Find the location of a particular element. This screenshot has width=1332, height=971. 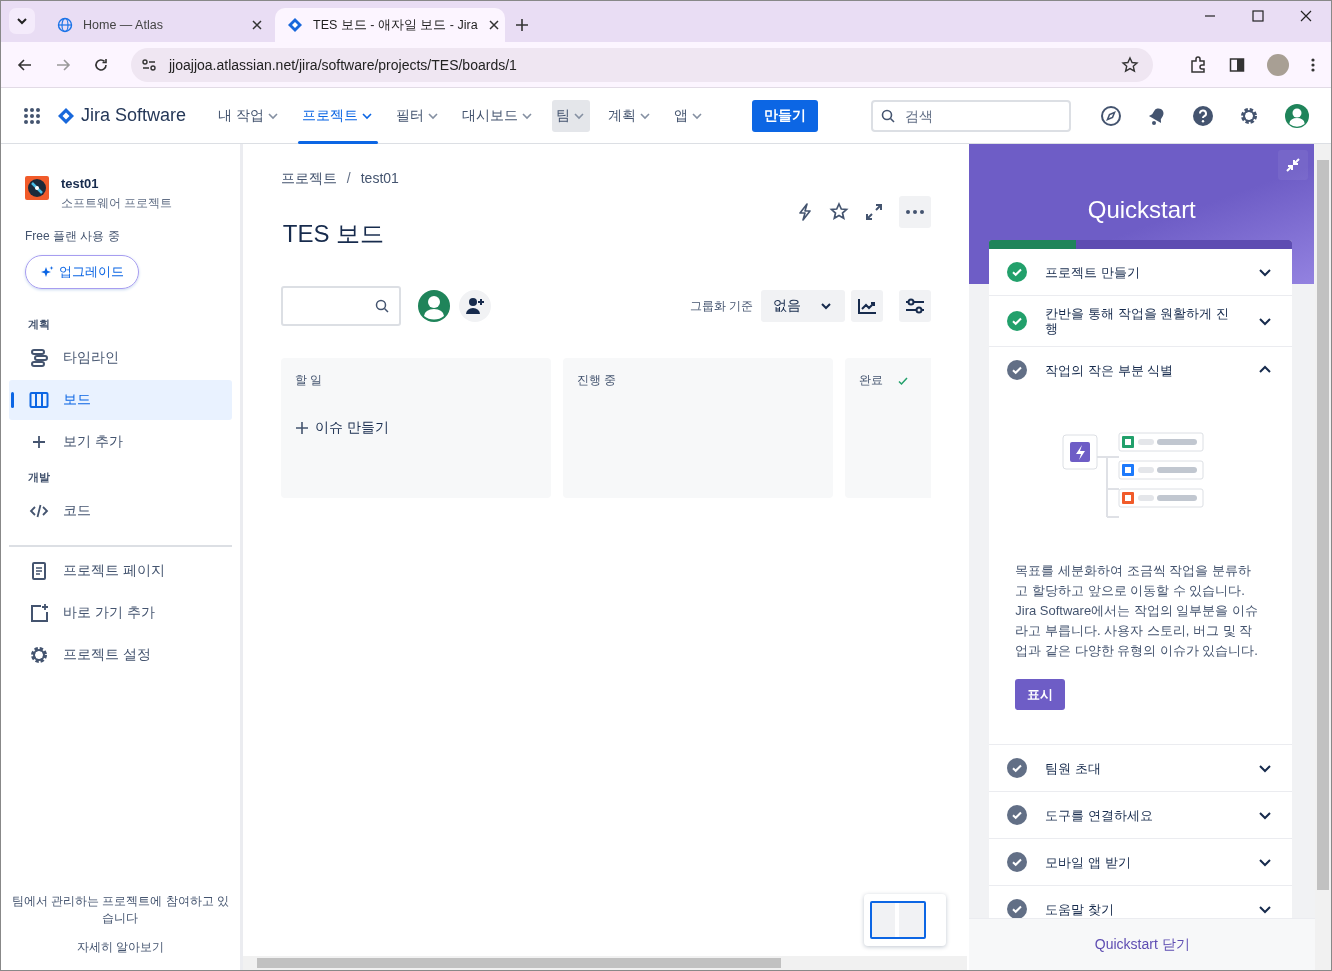

timeline-icon is located at coordinates (39, 358).